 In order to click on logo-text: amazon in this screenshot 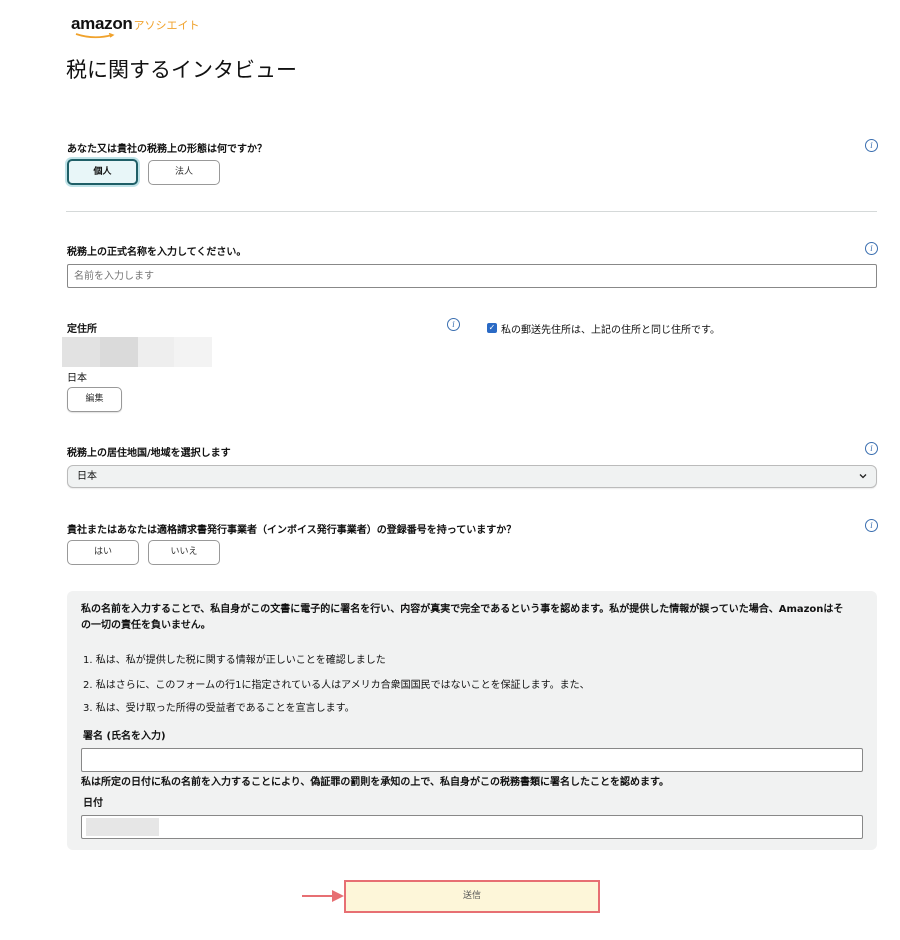, I will do `click(102, 23)`.